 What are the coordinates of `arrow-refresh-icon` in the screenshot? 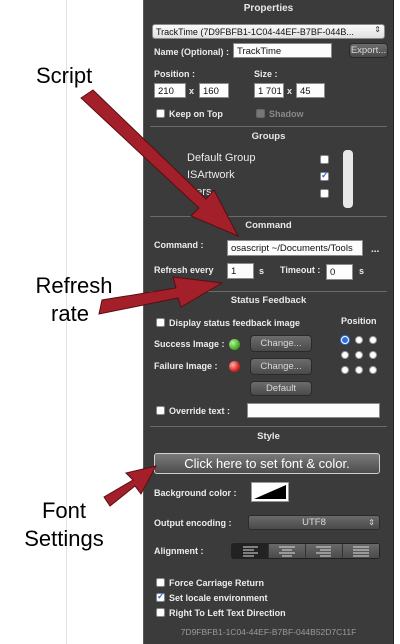 It's located at (161, 295).